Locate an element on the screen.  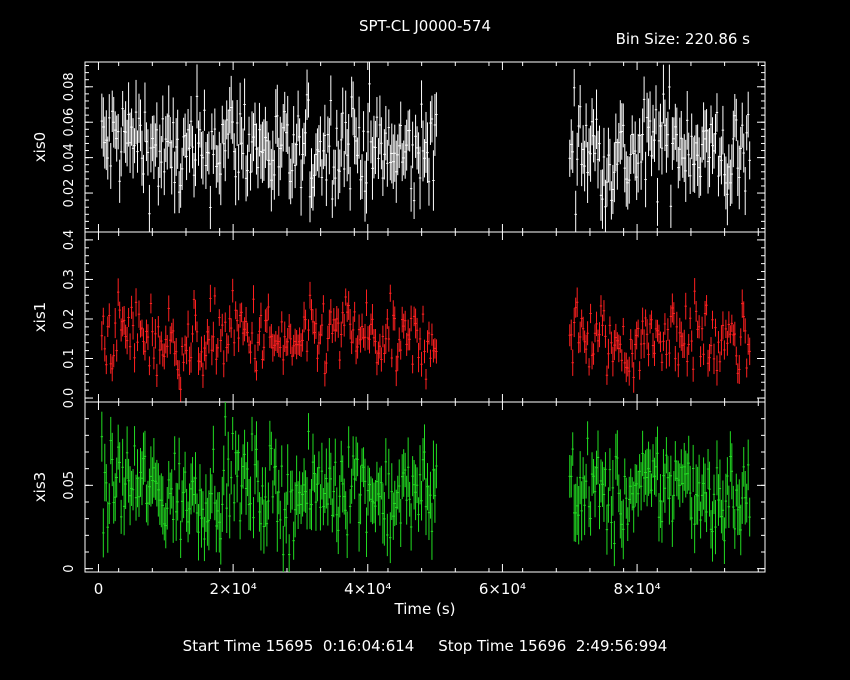
y-tick-label-xis0: 0.04 is located at coordinates (69, 157).